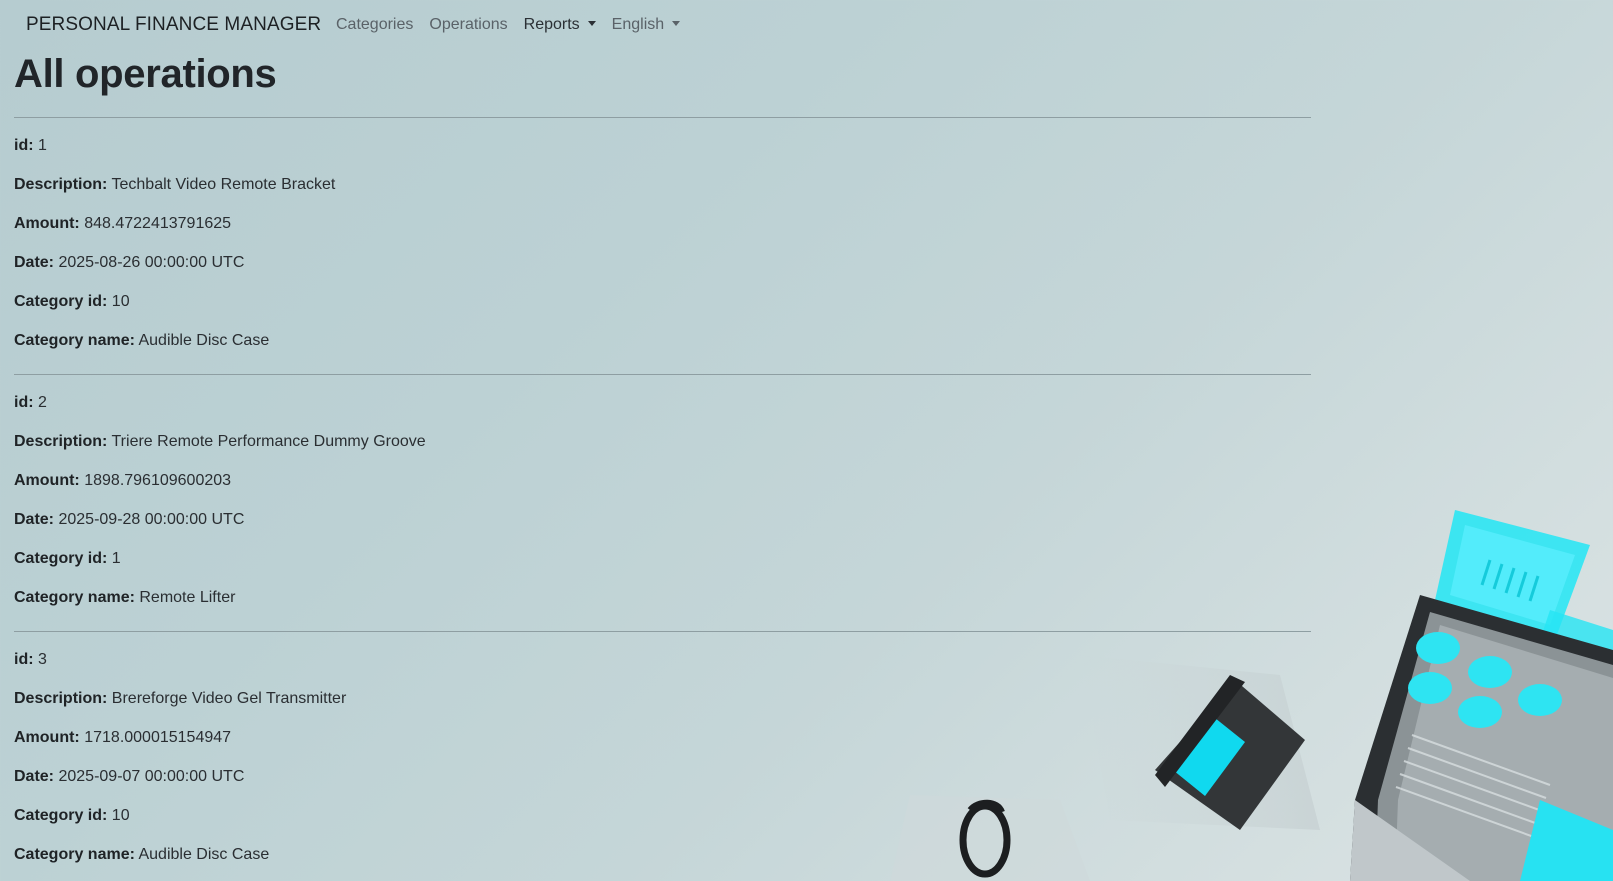 The image size is (1613, 881). I want to click on date-value: 2025-09-28 00:00:00 UTC, so click(151, 519).